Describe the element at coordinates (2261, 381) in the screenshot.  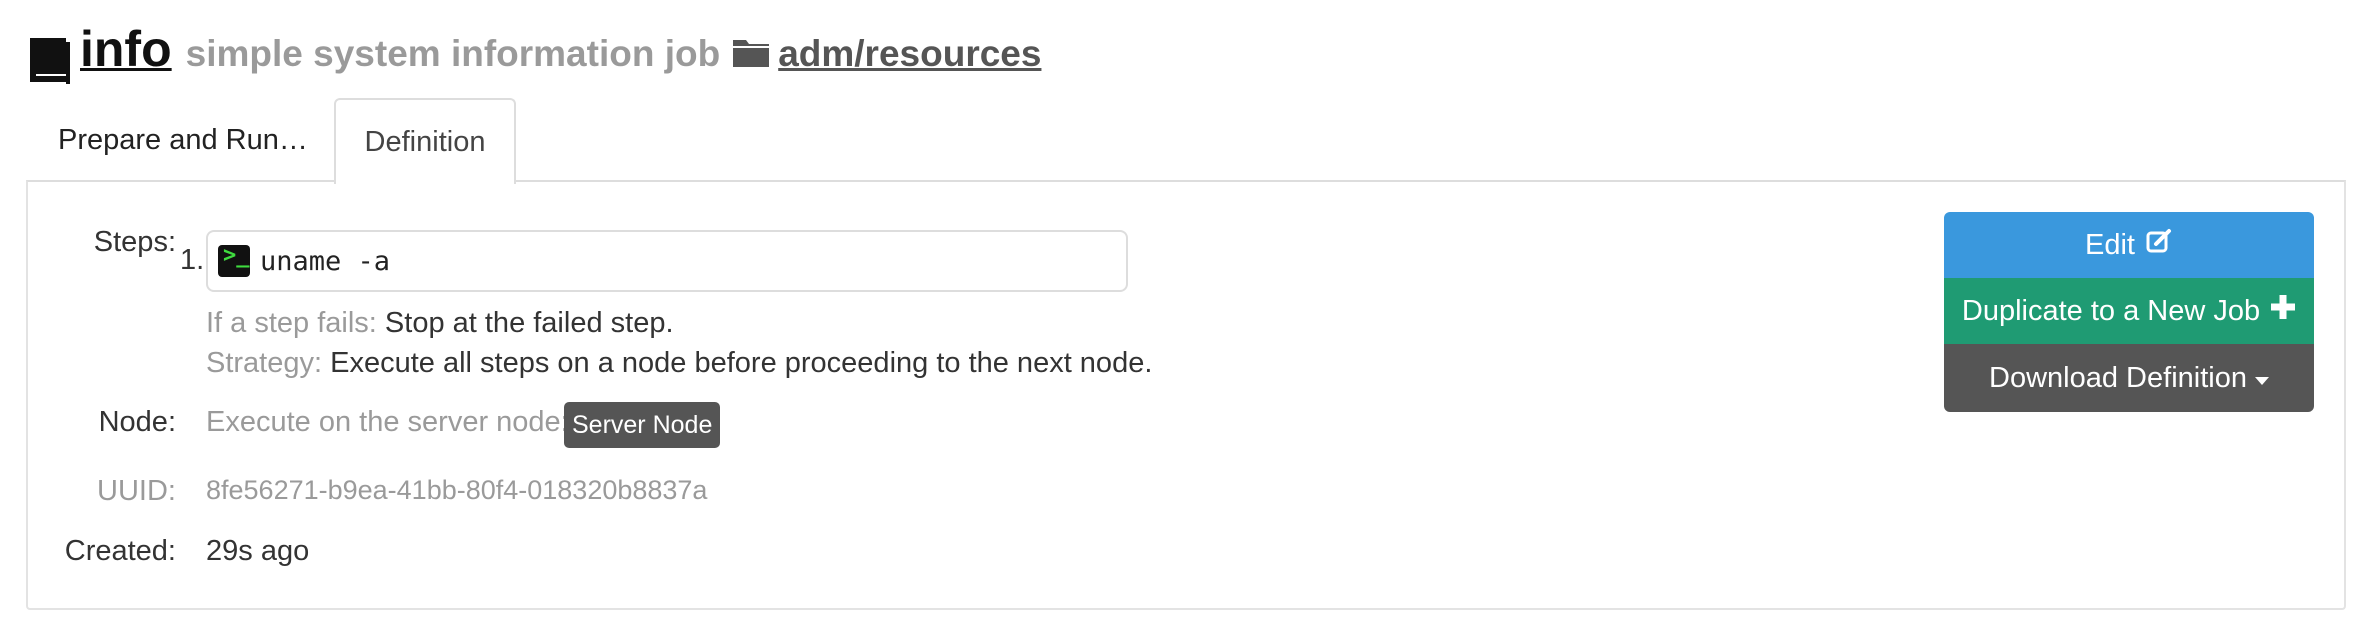
I see `chevron-down-icon` at that location.